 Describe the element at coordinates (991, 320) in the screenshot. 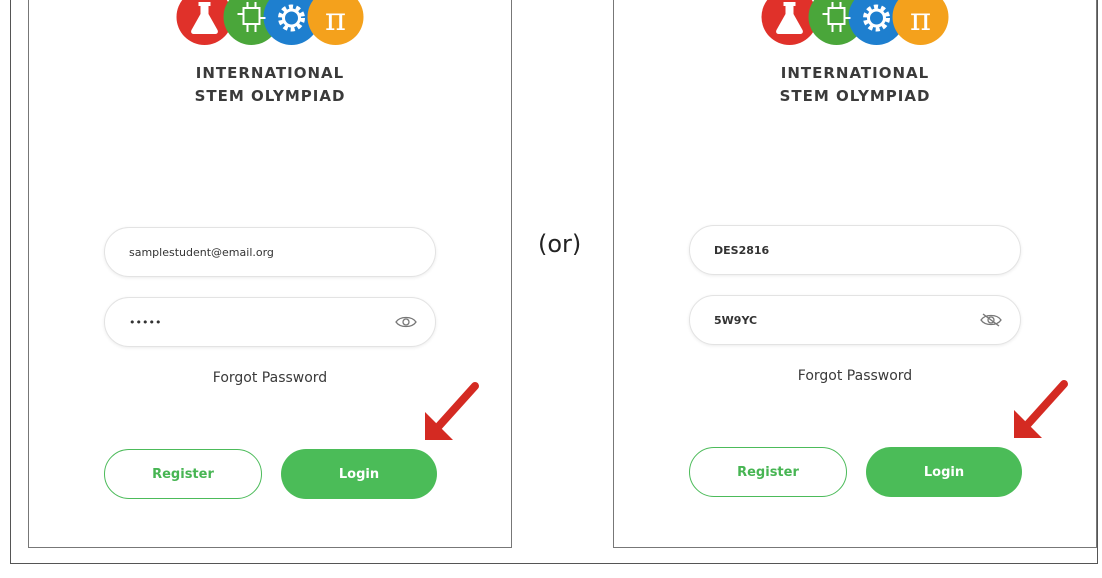

I see `eye-slash-icon` at that location.